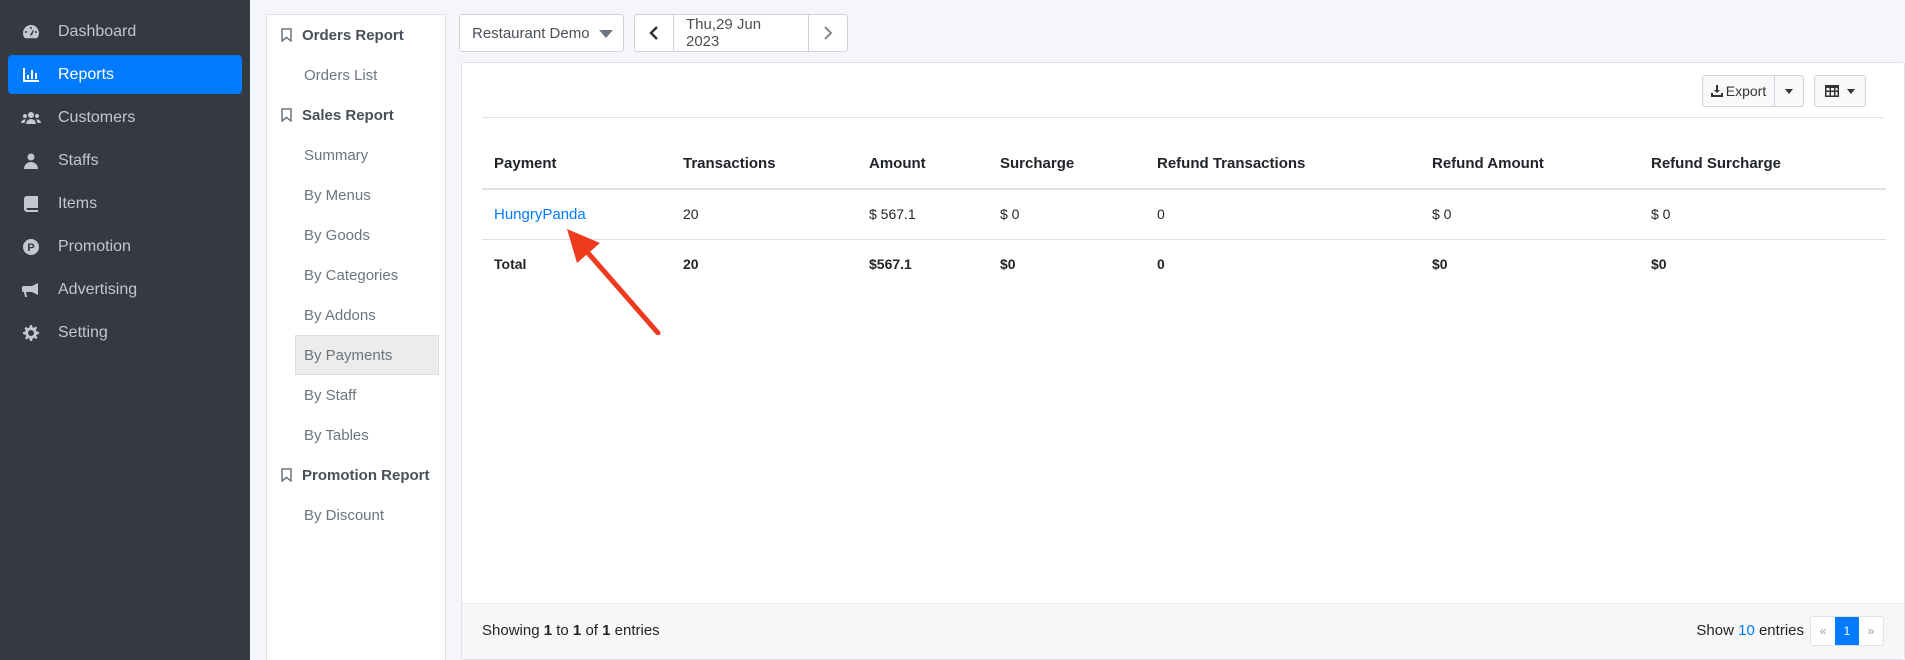 This screenshot has height=660, width=1905. Describe the element at coordinates (1184, 264) in the screenshot. I see `total-row: Total 20 $567.1 $0 0 $0 $0` at that location.